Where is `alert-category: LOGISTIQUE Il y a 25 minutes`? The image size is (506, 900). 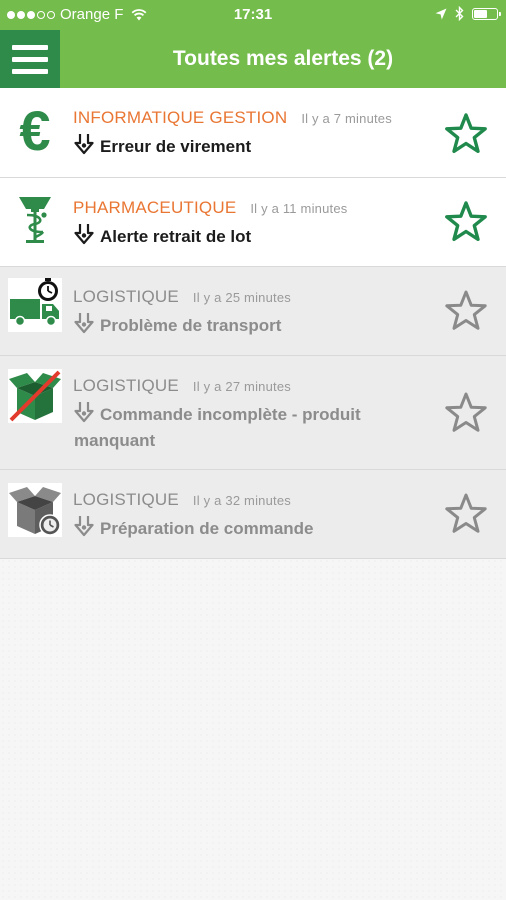
alert-category: LOGISTIQUE Il y a 25 minutes is located at coordinates (182, 296).